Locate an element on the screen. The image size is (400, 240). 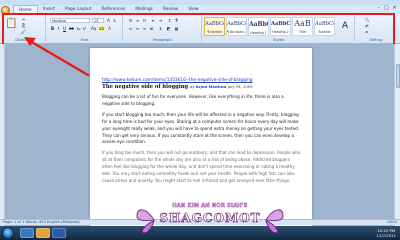
taskbar-app-icon is located at coordinates (27, 233).